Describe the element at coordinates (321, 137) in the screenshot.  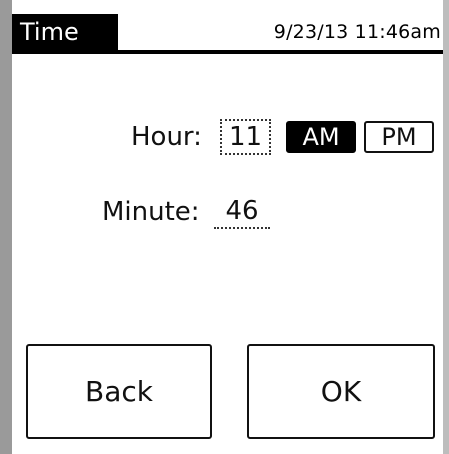
I see `am-toggle: AM` at that location.